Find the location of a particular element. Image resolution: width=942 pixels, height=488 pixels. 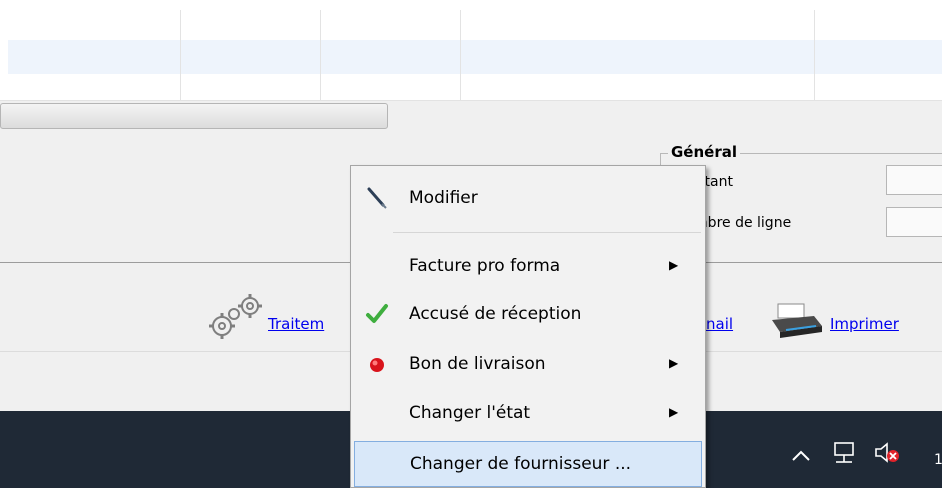

printer-icon is located at coordinates (797, 322).